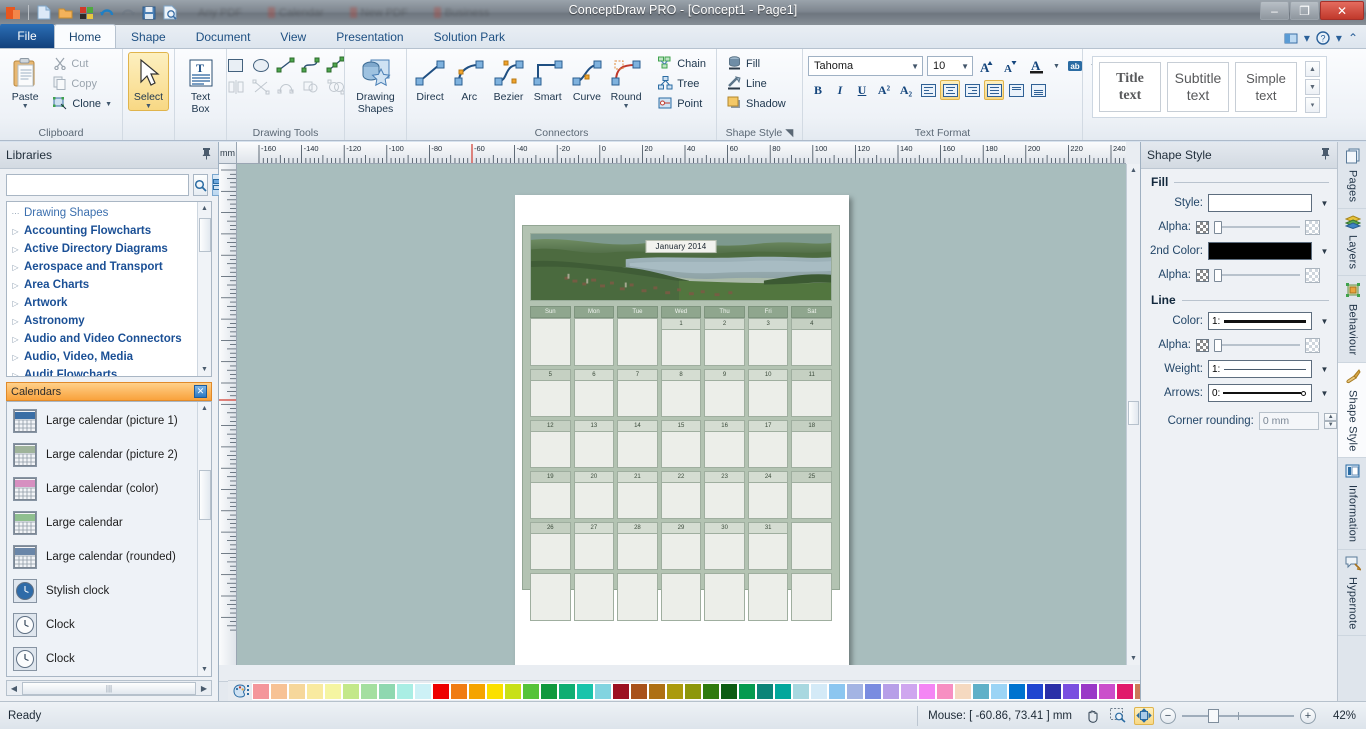  What do you see at coordinates (1213, 715) in the screenshot?
I see `zoom-slider-handle` at bounding box center [1213, 715].